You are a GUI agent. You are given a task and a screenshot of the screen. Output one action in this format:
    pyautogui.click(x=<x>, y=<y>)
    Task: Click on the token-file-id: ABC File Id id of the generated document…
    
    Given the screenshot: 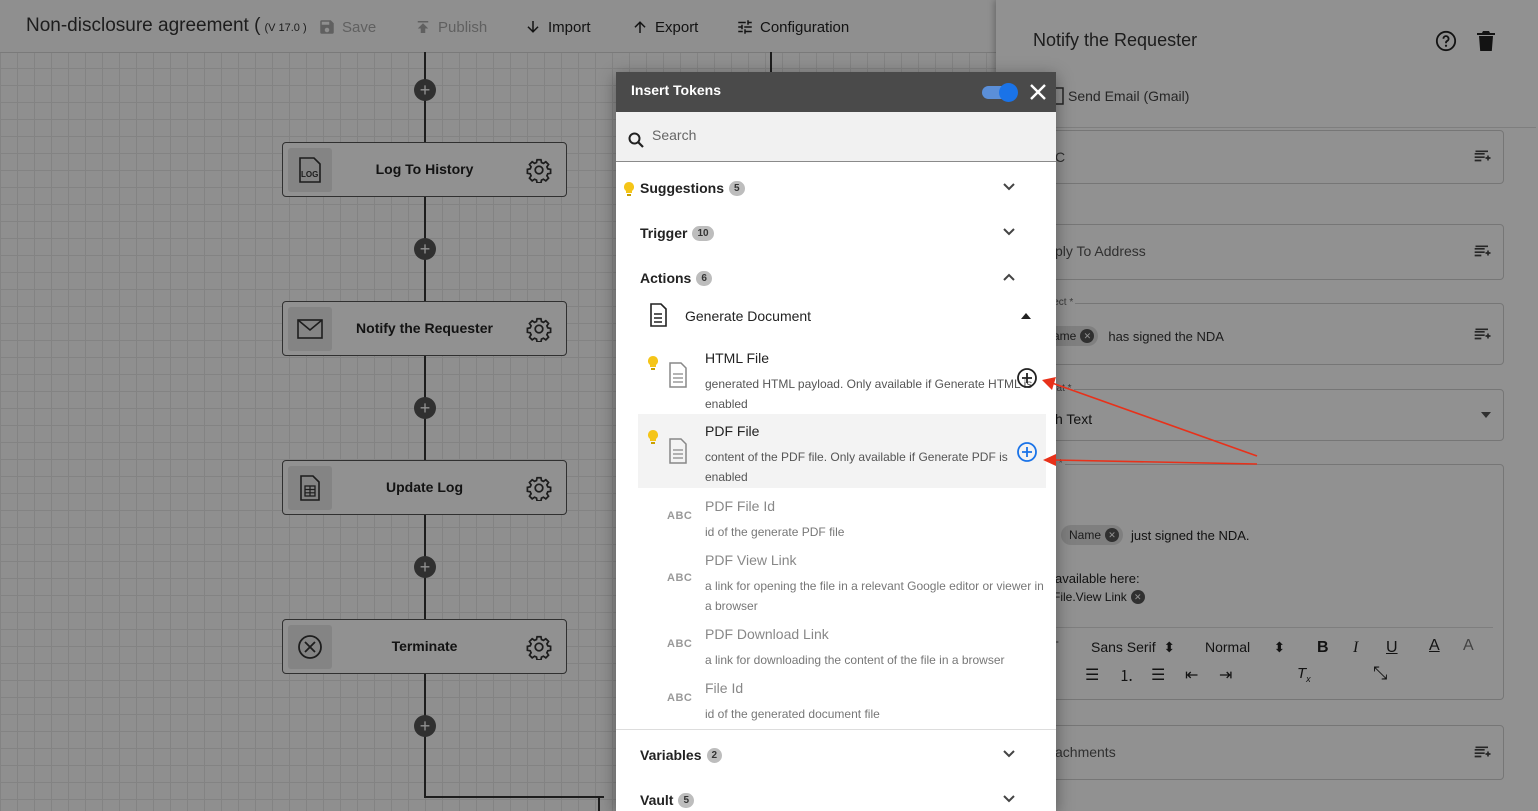 What is the action you would take?
    pyautogui.click(x=842, y=703)
    